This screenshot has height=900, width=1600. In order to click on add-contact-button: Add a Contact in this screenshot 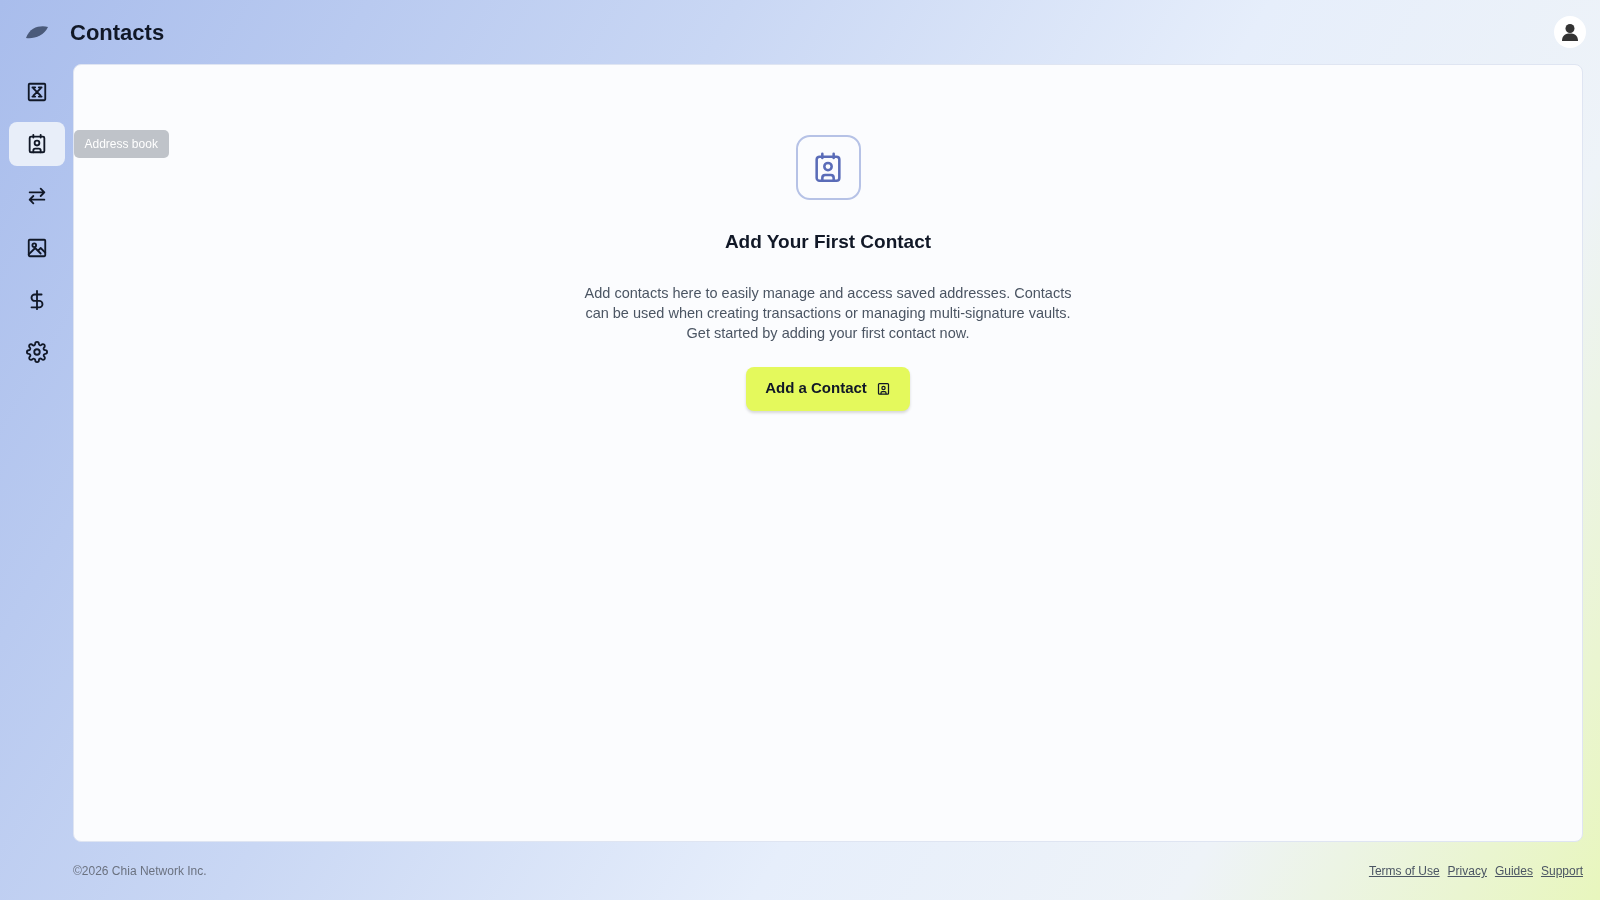, I will do `click(828, 388)`.